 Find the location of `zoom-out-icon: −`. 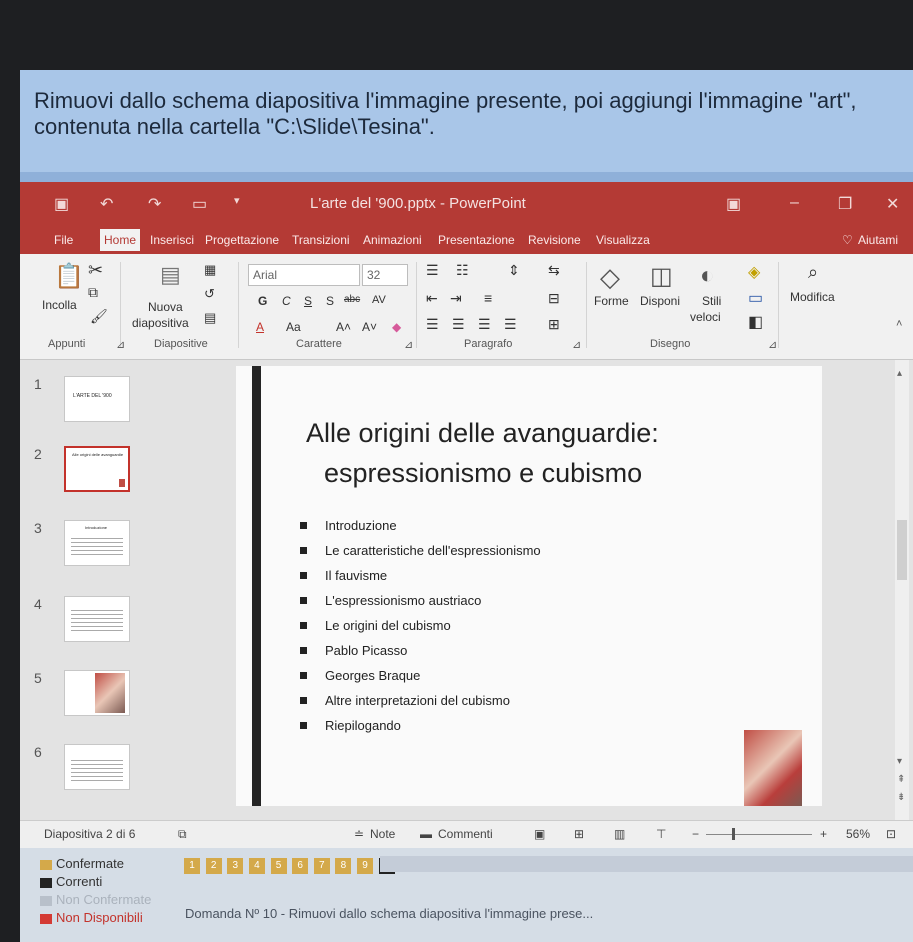

zoom-out-icon: − is located at coordinates (695, 834).